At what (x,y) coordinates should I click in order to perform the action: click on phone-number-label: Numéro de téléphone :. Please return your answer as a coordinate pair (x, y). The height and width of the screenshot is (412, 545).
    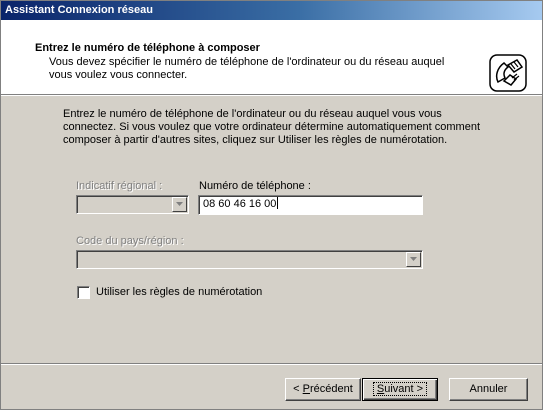
    Looking at the image, I should click on (255, 186).